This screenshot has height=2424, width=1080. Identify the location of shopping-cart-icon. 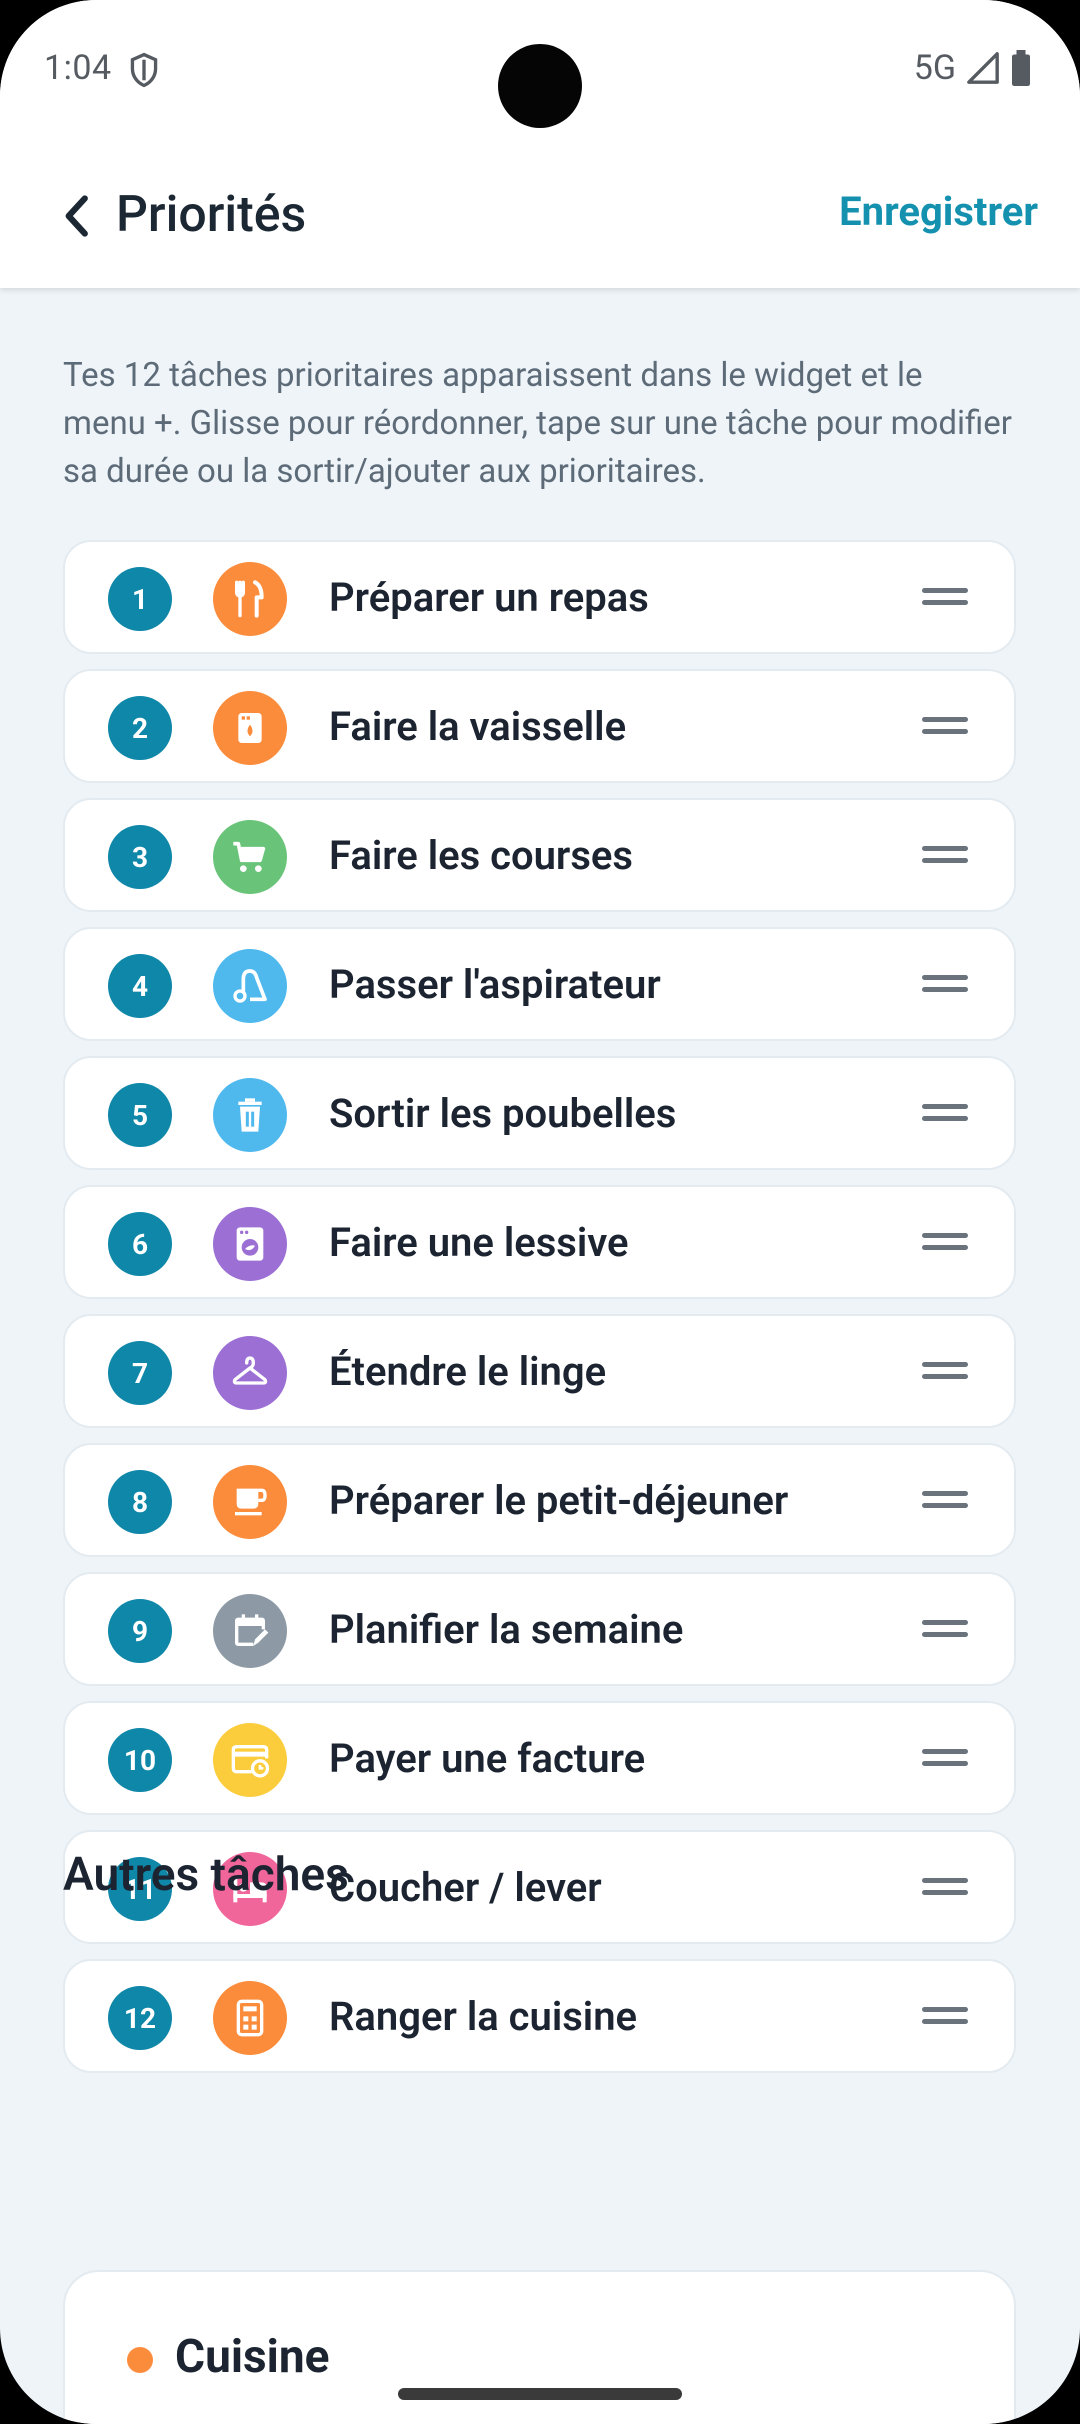
(250, 857).